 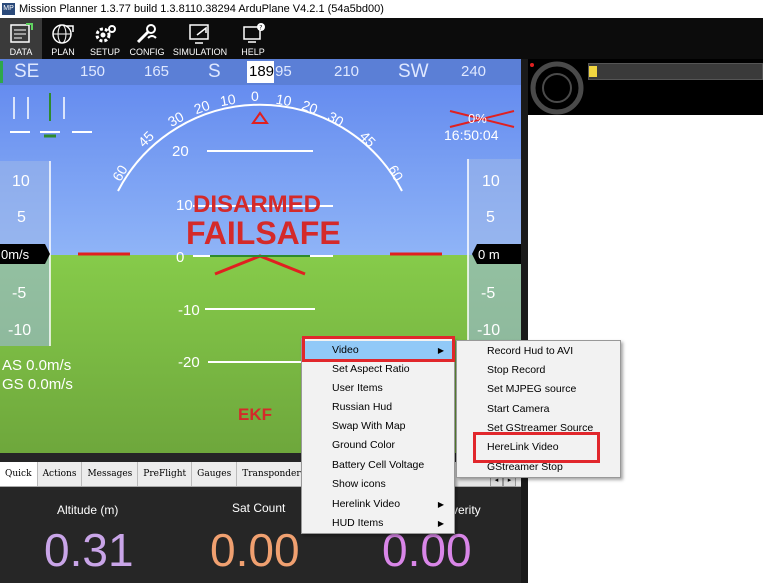 I want to click on speed-value: 0m/s, so click(x=15, y=254).